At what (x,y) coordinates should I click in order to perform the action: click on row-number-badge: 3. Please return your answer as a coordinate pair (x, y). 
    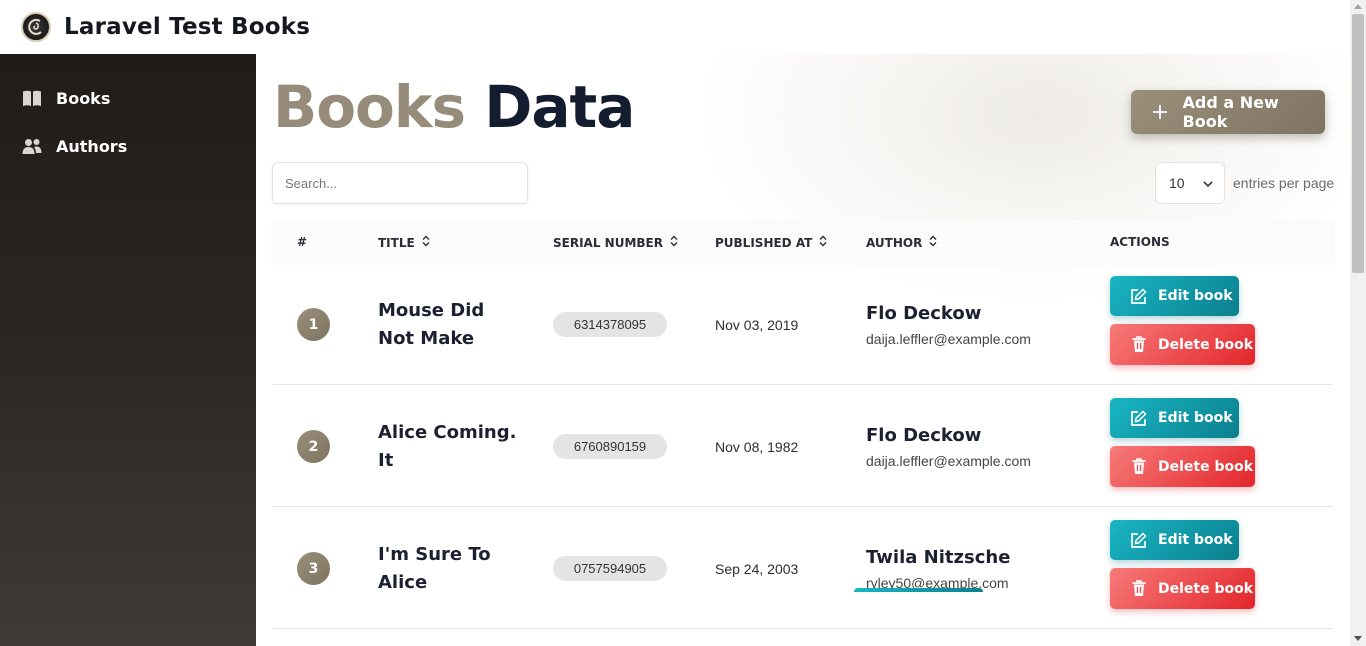
    Looking at the image, I should click on (313, 568).